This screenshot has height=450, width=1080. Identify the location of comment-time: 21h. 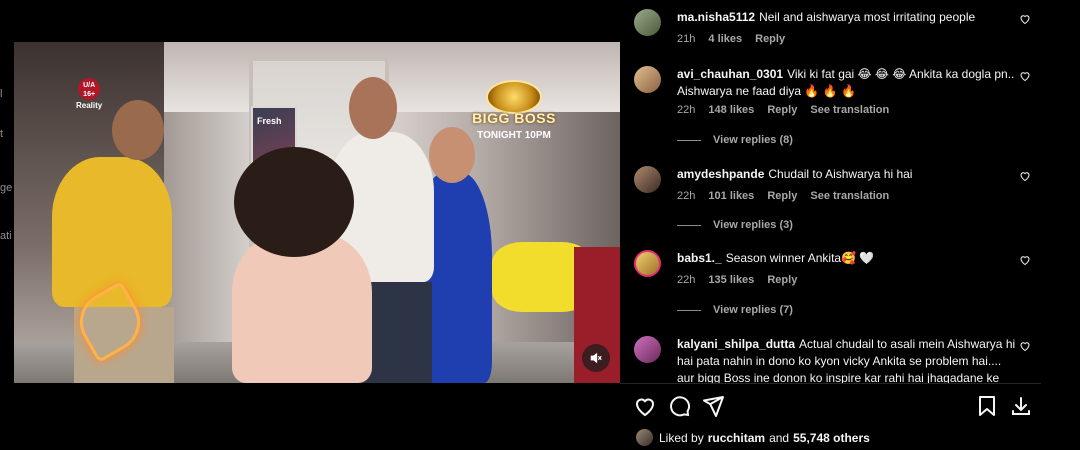
(686, 39).